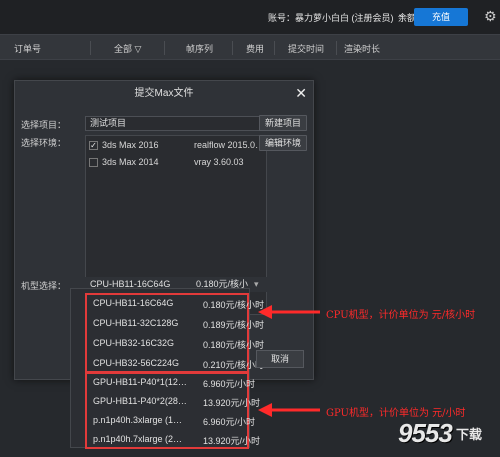 This screenshot has width=500, height=457. Describe the element at coordinates (331, 18) in the screenshot. I see `account-label: 账号：暴力萝小白白 (注册会员)` at that location.